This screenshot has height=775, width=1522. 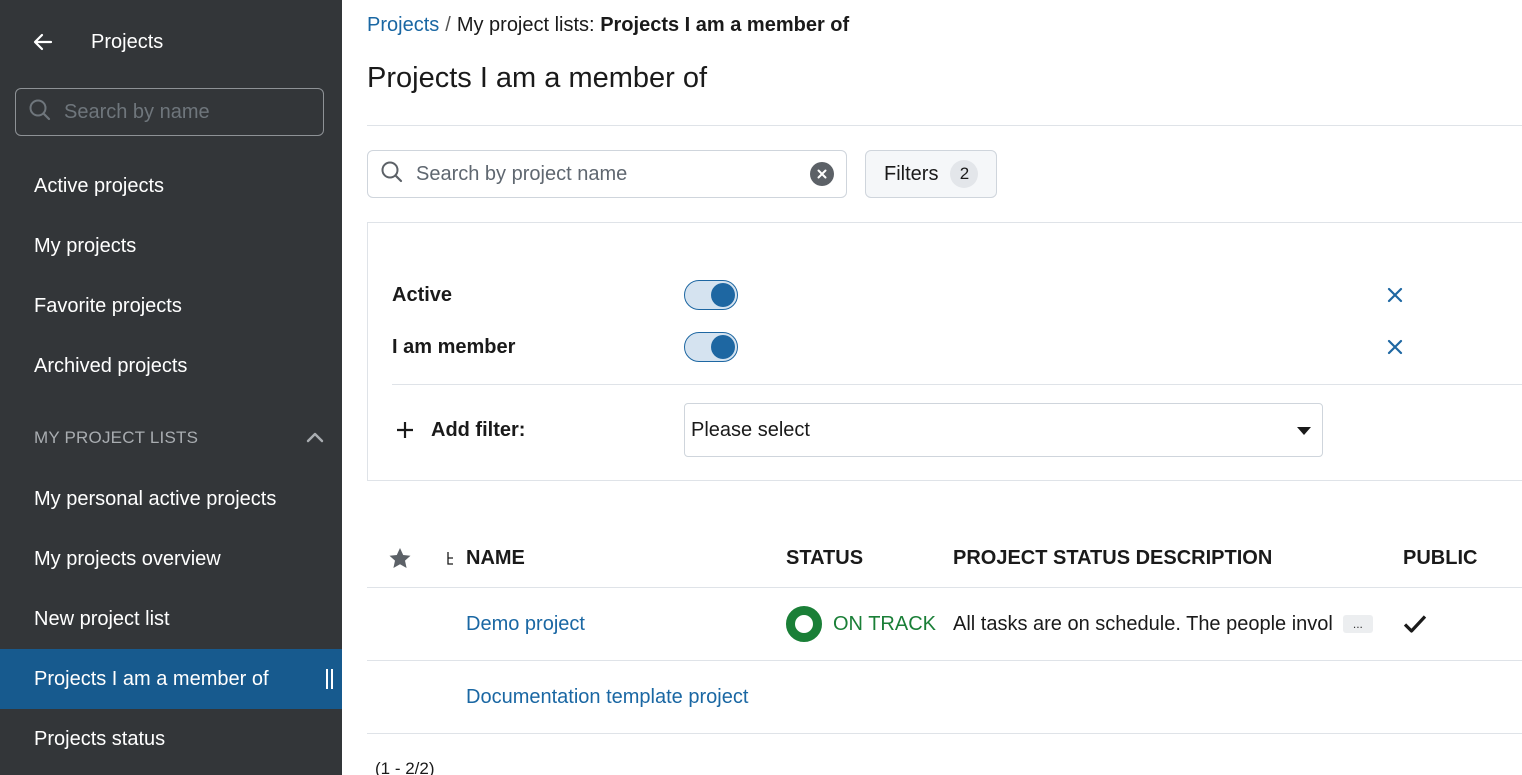 What do you see at coordinates (422, 294) in the screenshot?
I see `filter-label: Active` at bounding box center [422, 294].